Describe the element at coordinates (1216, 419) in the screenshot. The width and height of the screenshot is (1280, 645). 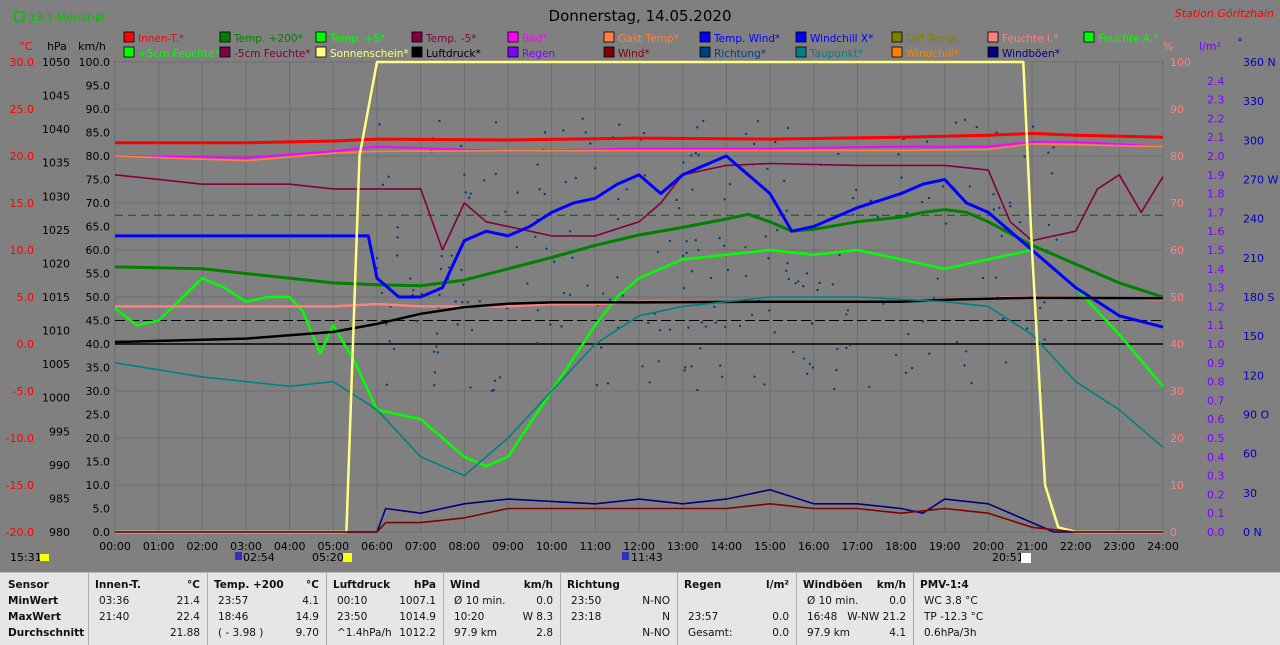
I see `rain-tick-label: 0.6` at that location.